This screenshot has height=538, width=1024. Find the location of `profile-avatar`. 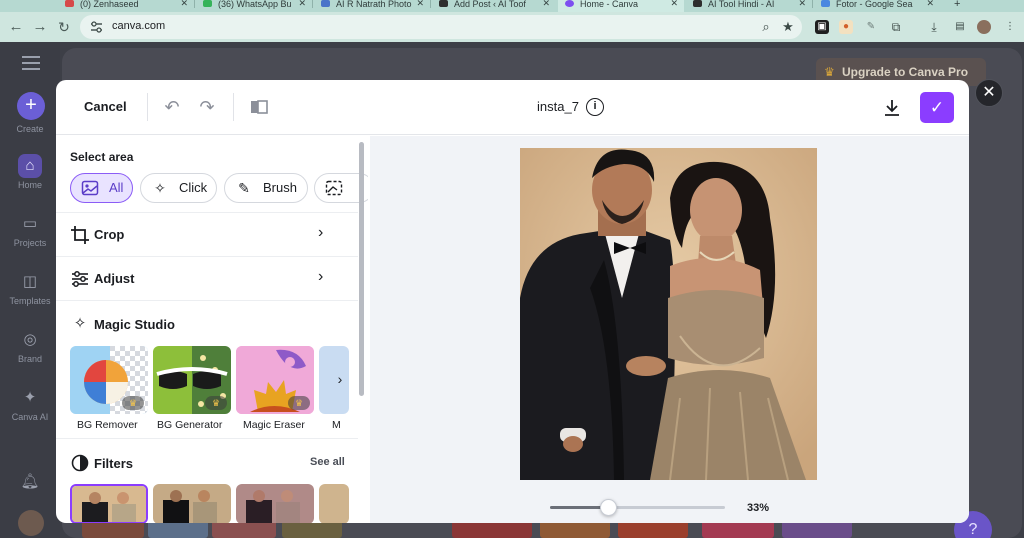

profile-avatar is located at coordinates (984, 27).